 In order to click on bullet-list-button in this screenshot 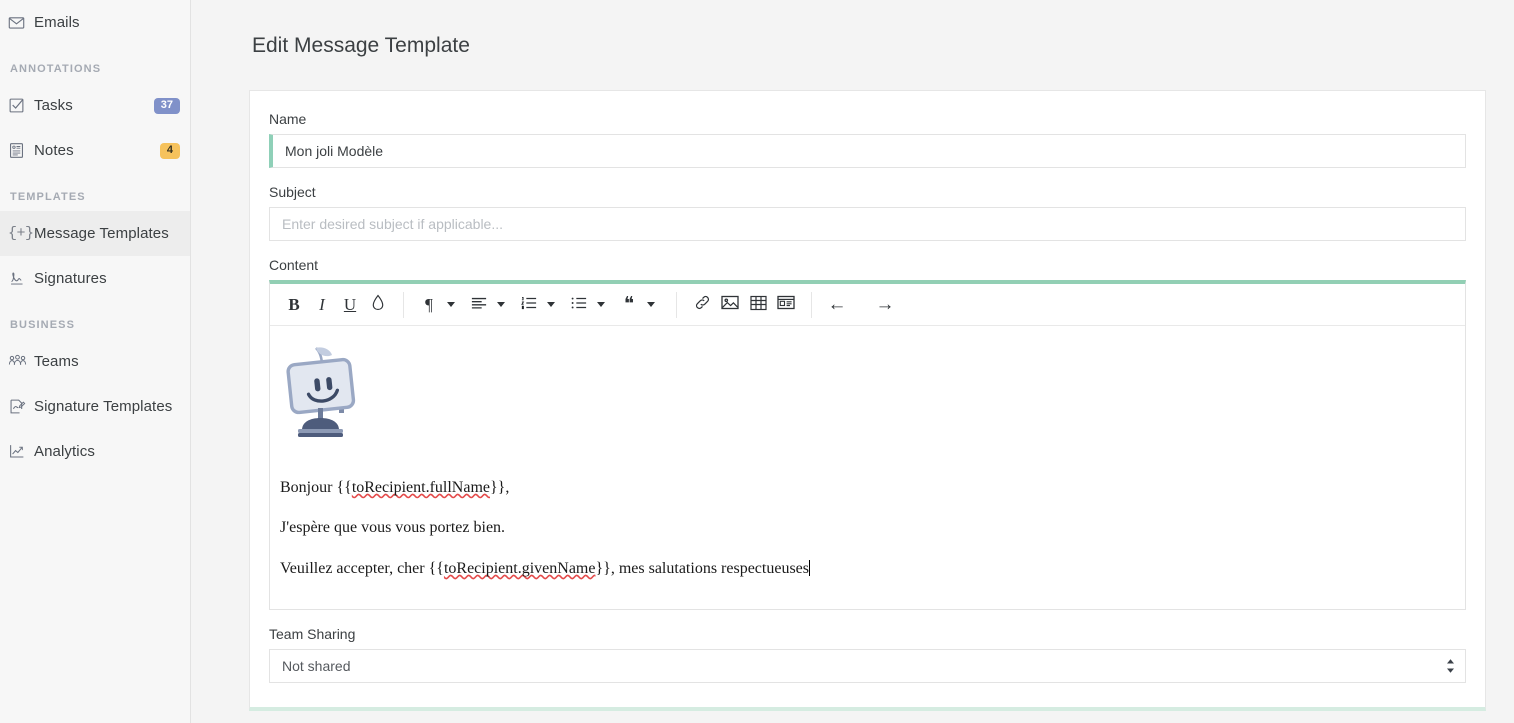, I will do `click(579, 305)`.